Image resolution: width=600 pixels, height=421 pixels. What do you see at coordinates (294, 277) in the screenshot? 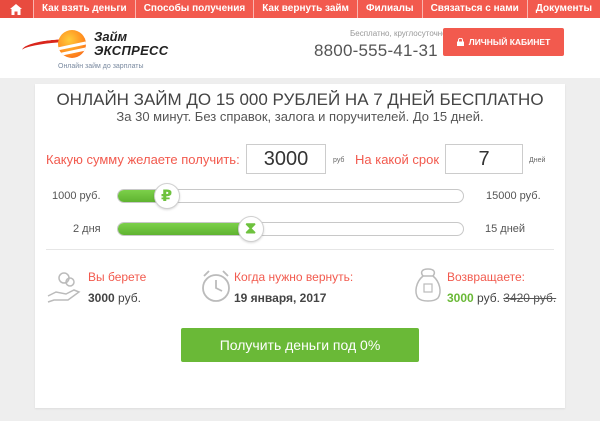
I see `return-date-label: Когда нужно вернуть:` at bounding box center [294, 277].